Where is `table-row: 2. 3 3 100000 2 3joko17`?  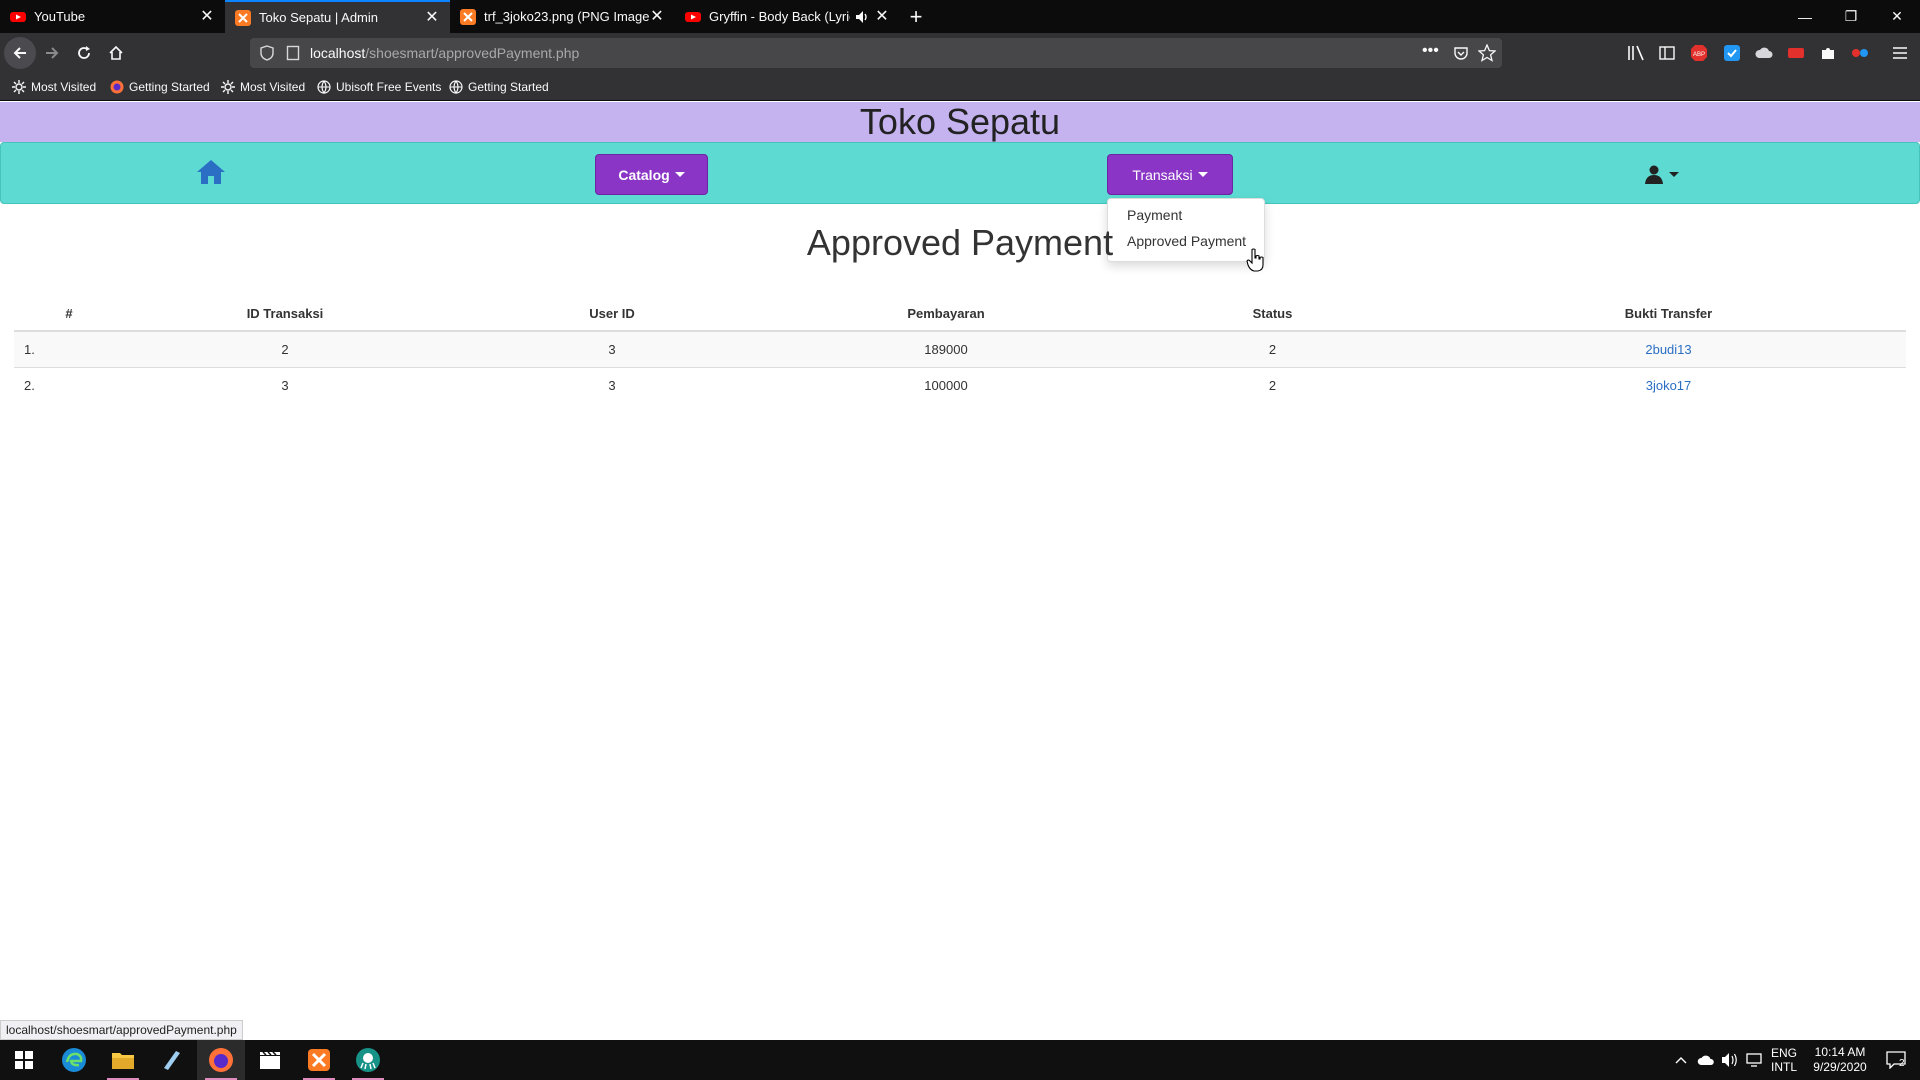 table-row: 2. 3 3 100000 2 3joko17 is located at coordinates (960, 384).